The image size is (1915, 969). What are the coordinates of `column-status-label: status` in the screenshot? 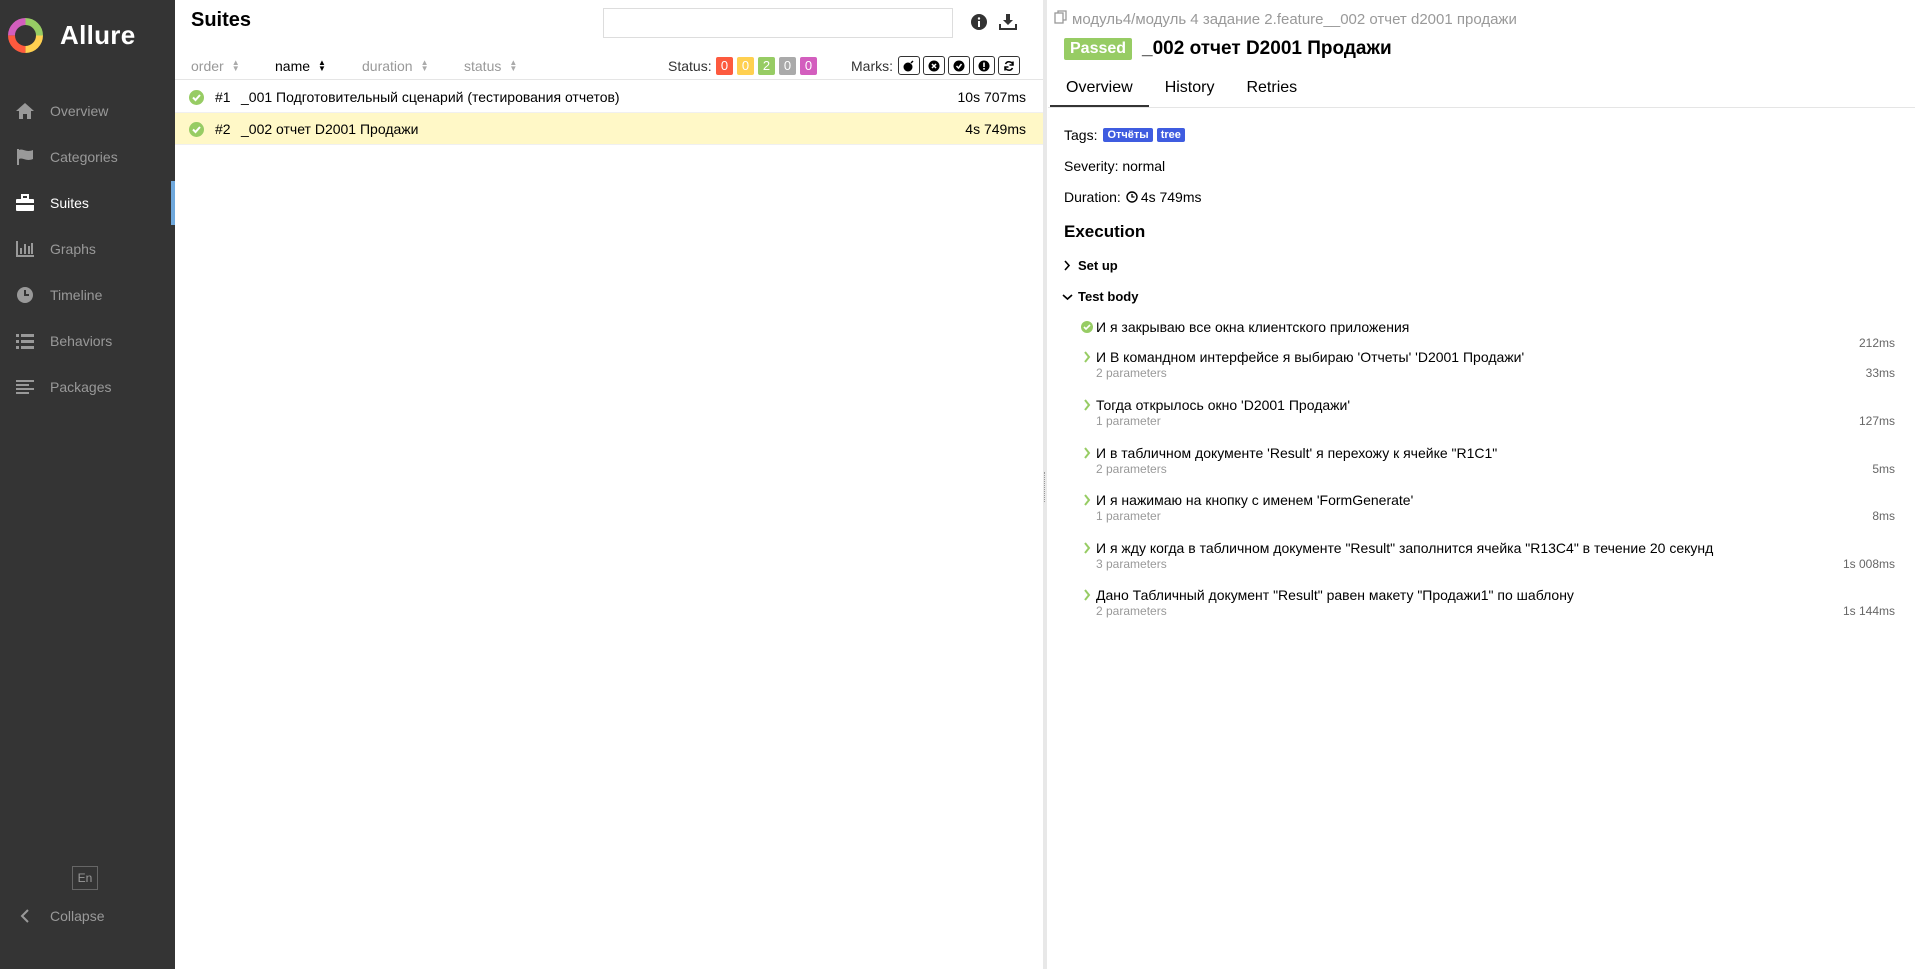 It's located at (483, 65).